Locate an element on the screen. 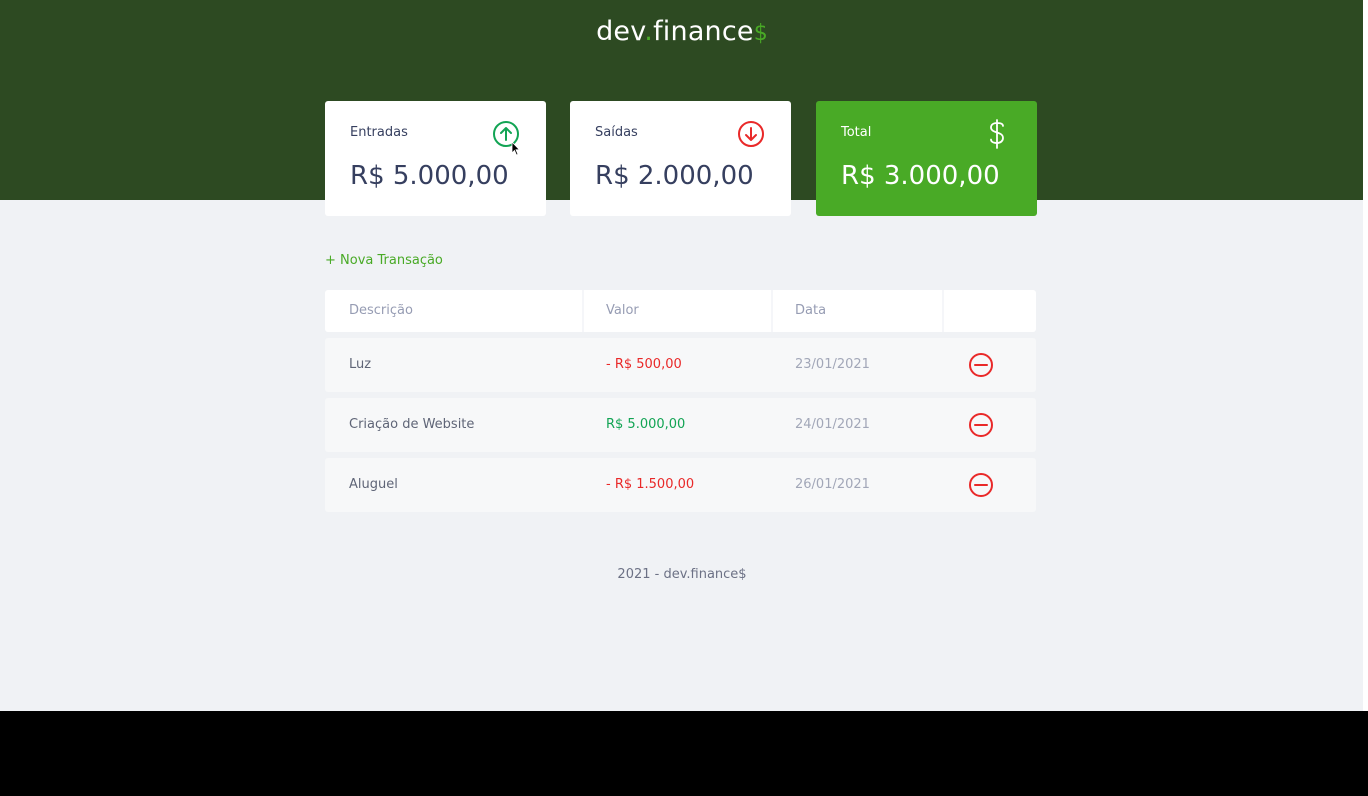 The image size is (1368, 796). footer: 2021 - dev.finance$ is located at coordinates (682, 574).